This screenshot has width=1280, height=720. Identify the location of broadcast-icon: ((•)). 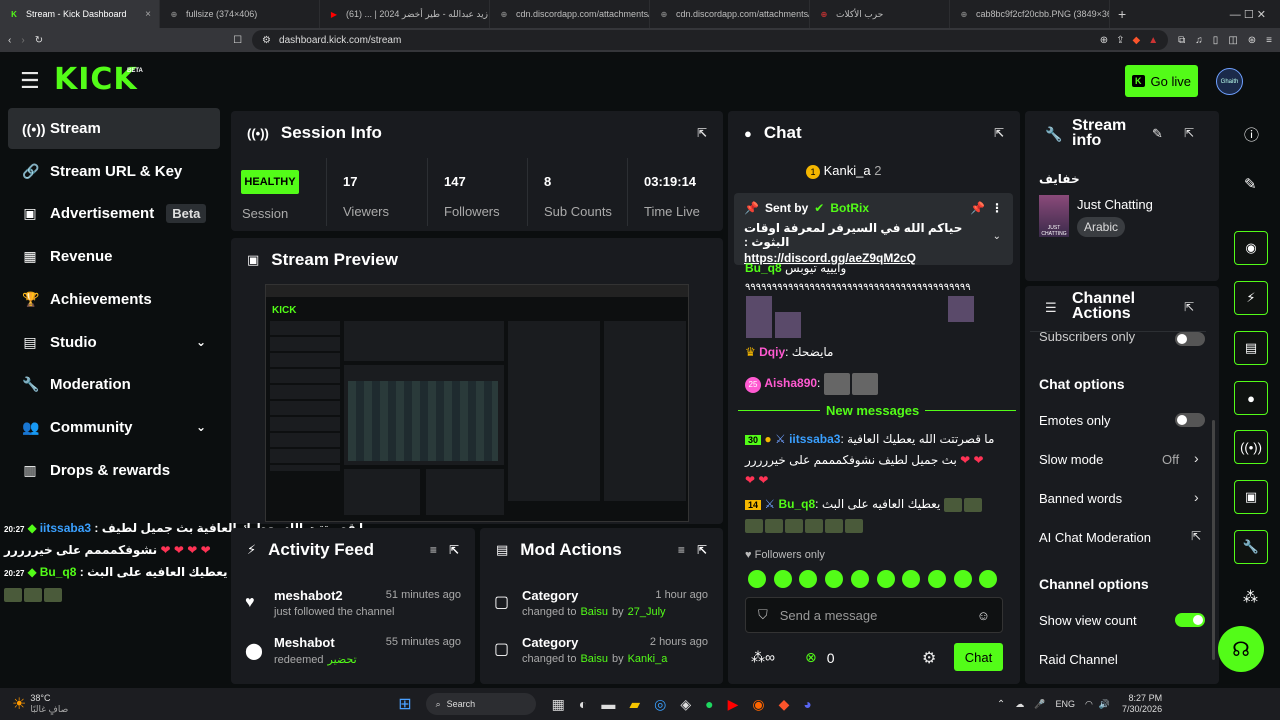
(1251, 447).